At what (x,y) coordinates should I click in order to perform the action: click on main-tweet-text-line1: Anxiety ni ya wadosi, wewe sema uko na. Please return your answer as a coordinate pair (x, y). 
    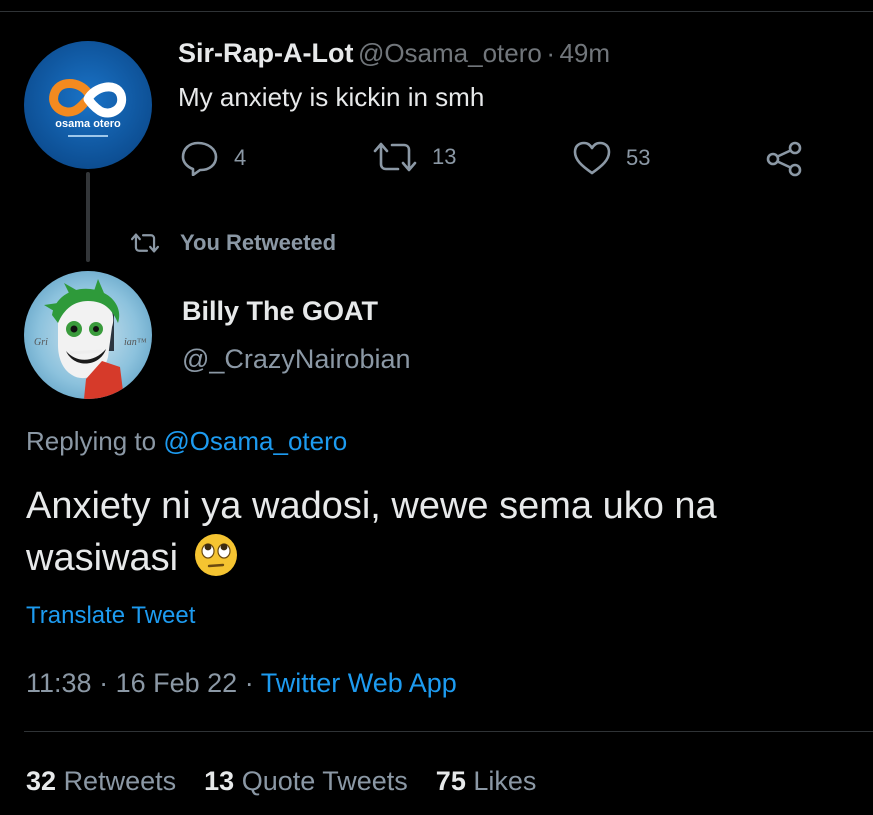
    Looking at the image, I should click on (371, 506).